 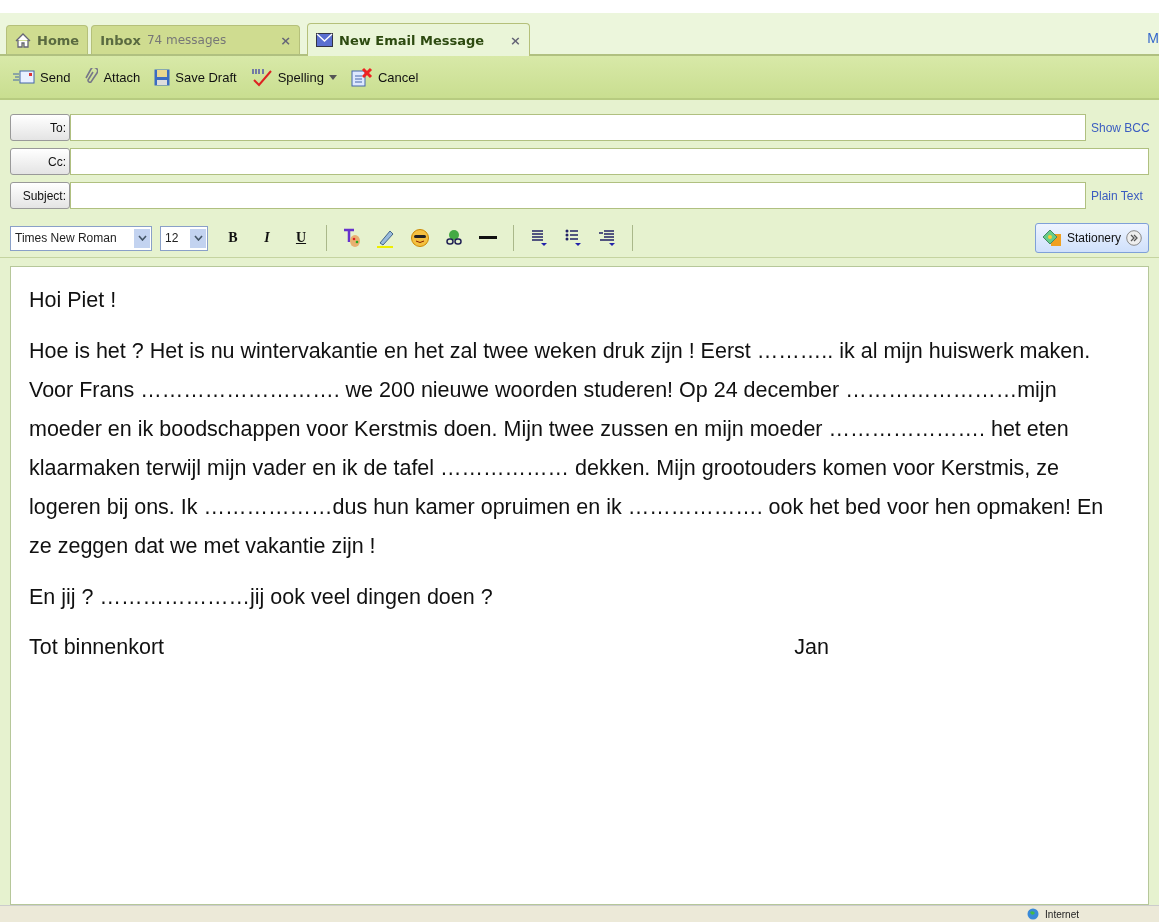 I want to click on tab: Inbox 74 messages ×, so click(x=196, y=39).